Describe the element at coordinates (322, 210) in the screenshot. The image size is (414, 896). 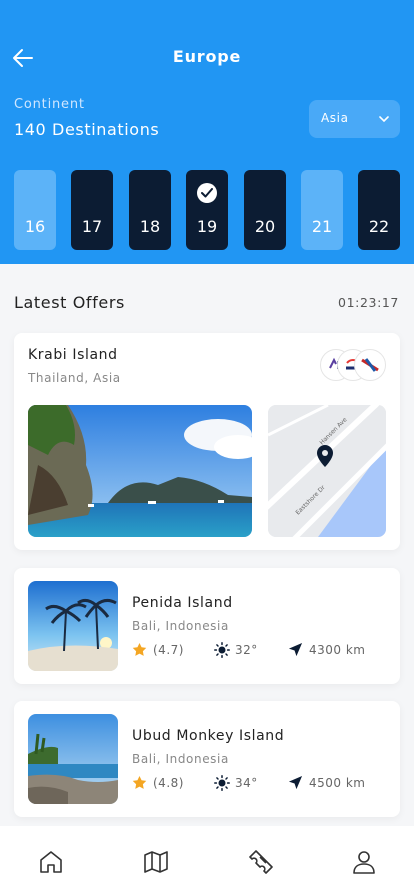
I see `day-21: 21` at that location.